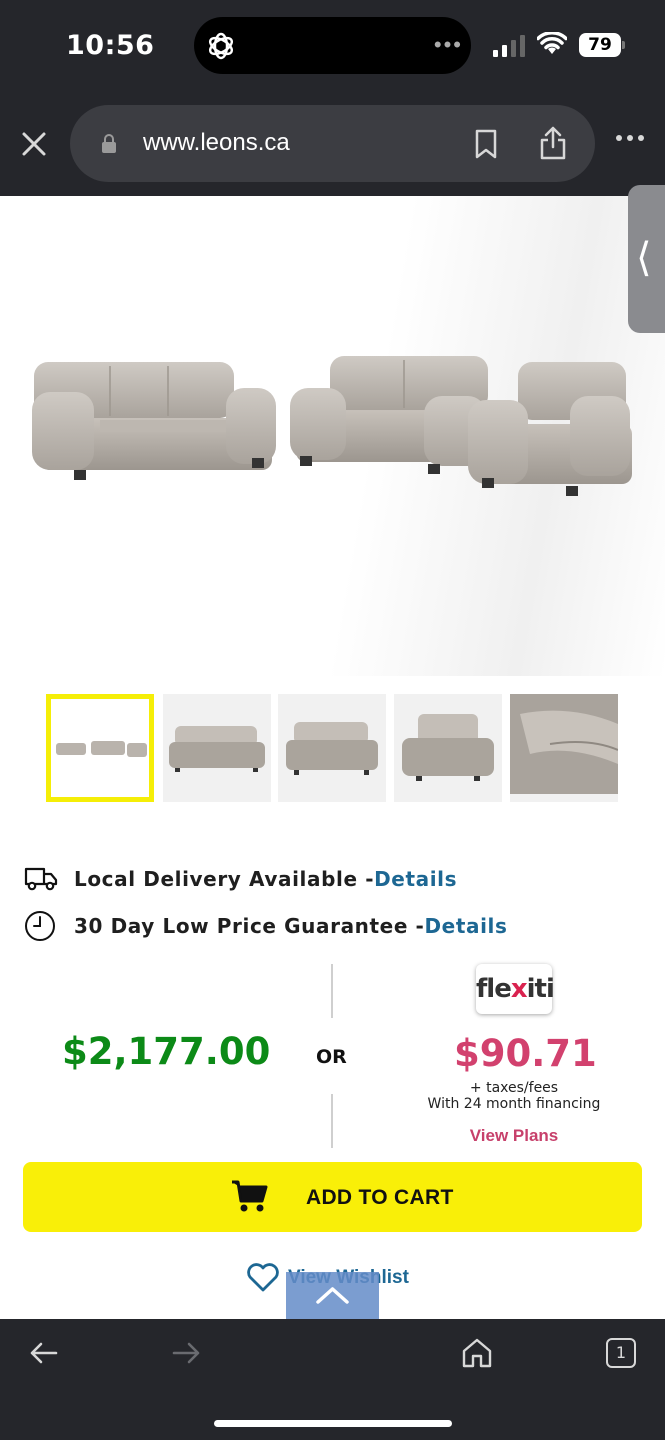  What do you see at coordinates (515, 989) in the screenshot?
I see `flexiti-logo: flexiti` at bounding box center [515, 989].